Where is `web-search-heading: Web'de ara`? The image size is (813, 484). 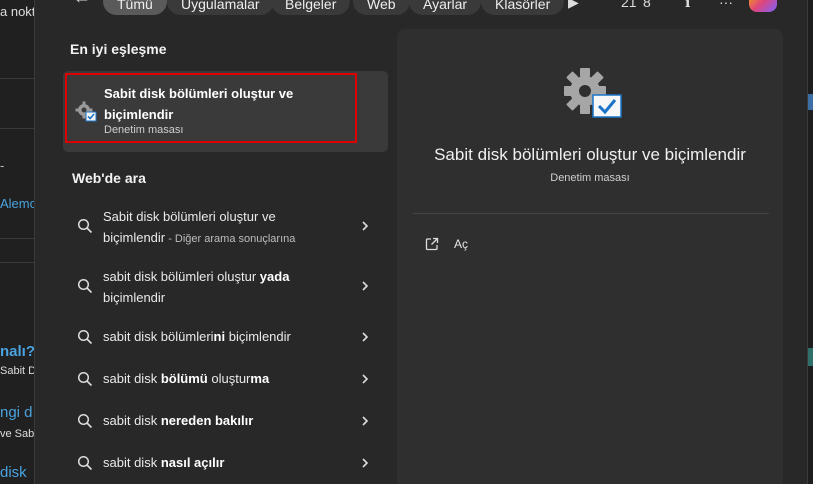 web-search-heading: Web'de ara is located at coordinates (109, 178).